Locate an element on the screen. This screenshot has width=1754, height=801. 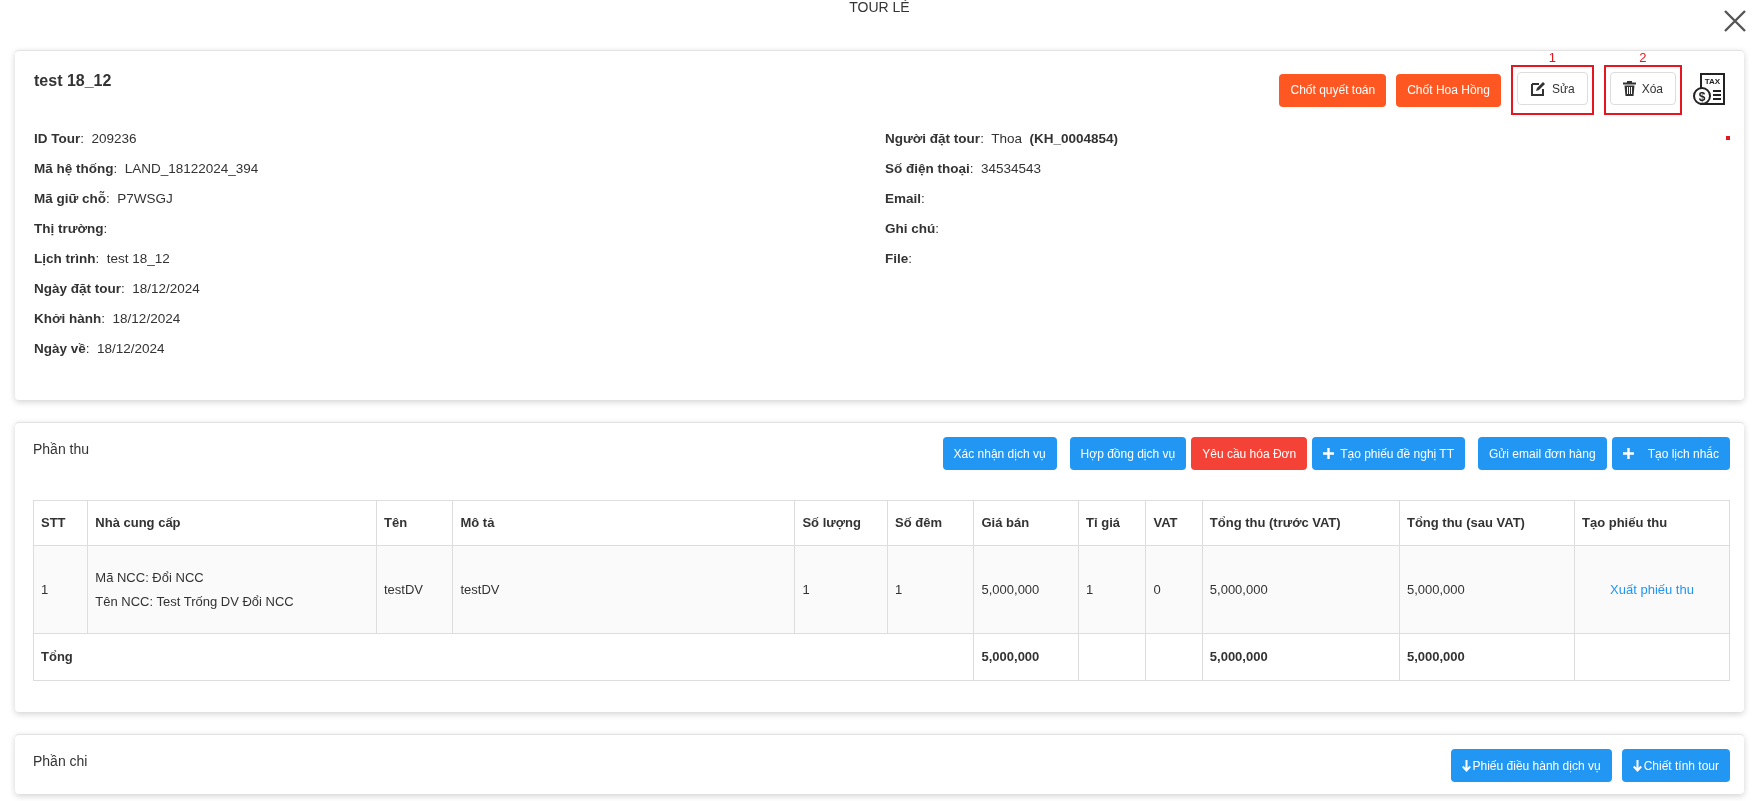
info-row-text: Email: is located at coordinates (905, 199).